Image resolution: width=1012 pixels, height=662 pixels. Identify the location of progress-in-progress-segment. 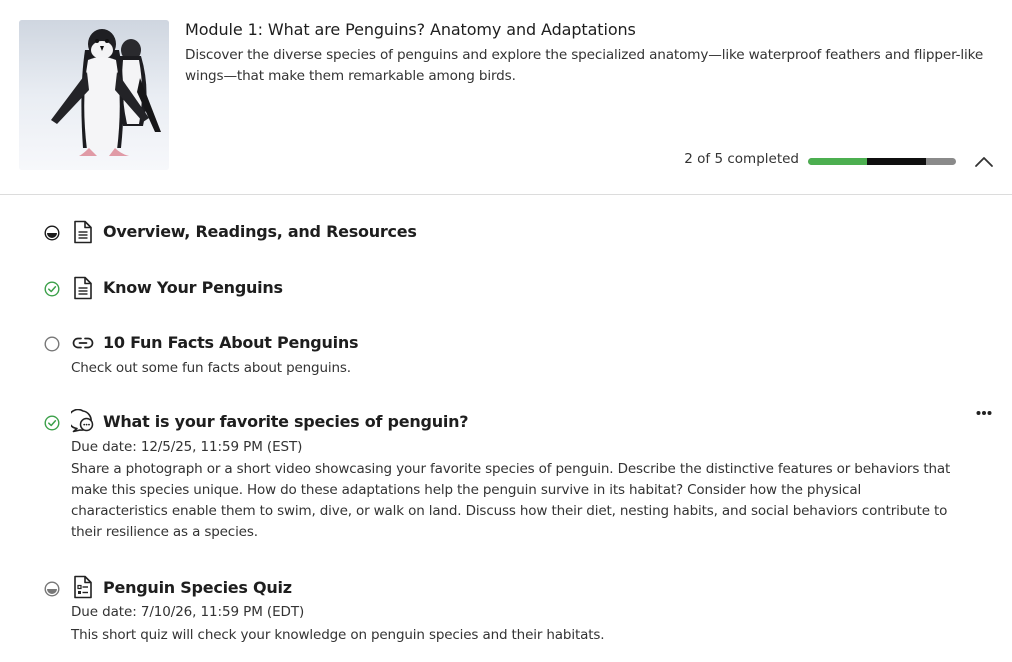
(897, 161).